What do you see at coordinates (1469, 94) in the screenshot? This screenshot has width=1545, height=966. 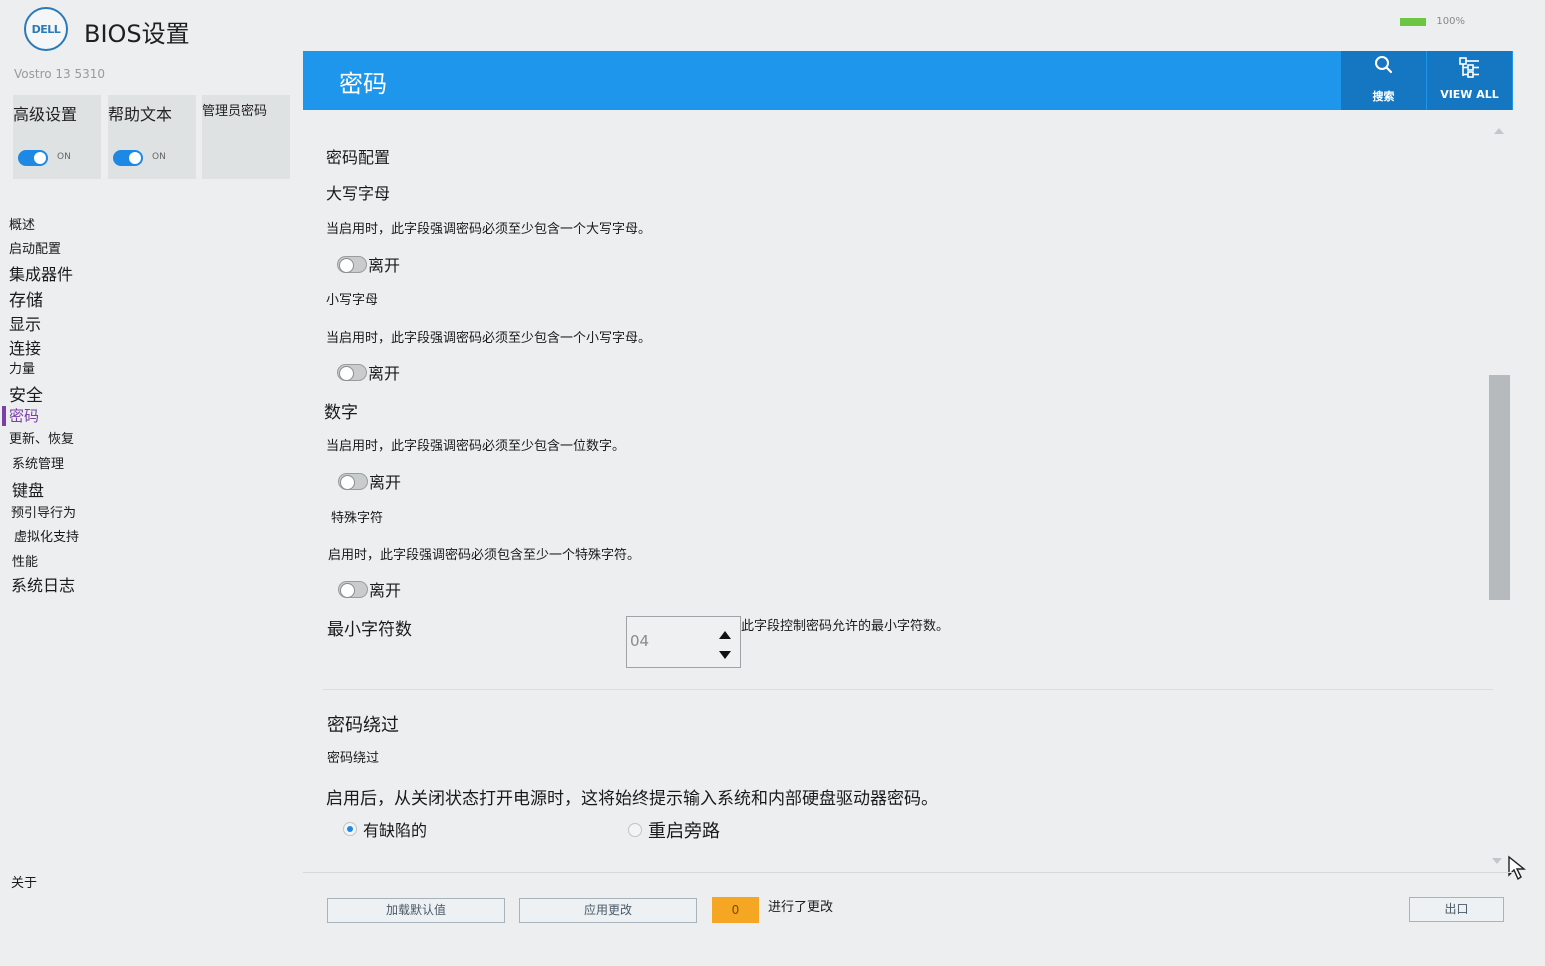 I see `view-all-label: VIEW ALL` at bounding box center [1469, 94].